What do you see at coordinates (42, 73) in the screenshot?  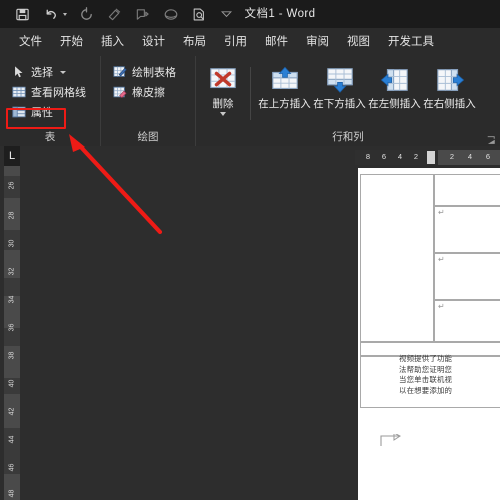 I see `select-label: 选择` at bounding box center [42, 73].